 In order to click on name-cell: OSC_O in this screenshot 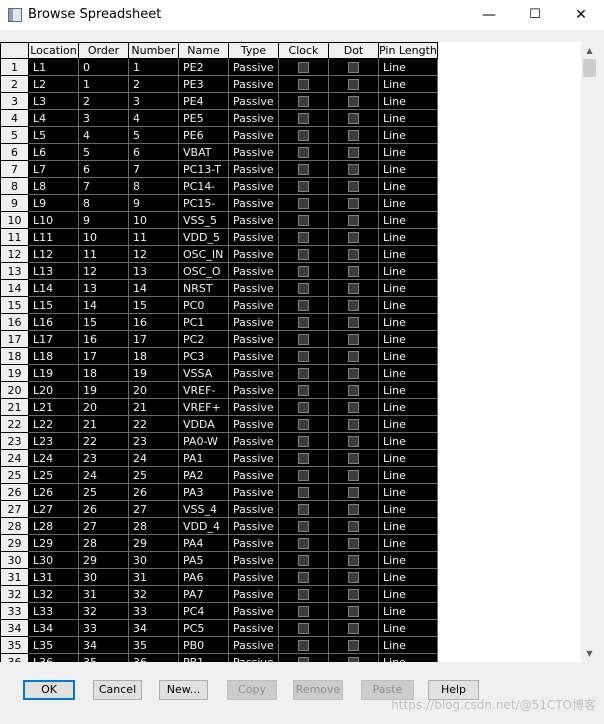, I will do `click(203, 271)`.